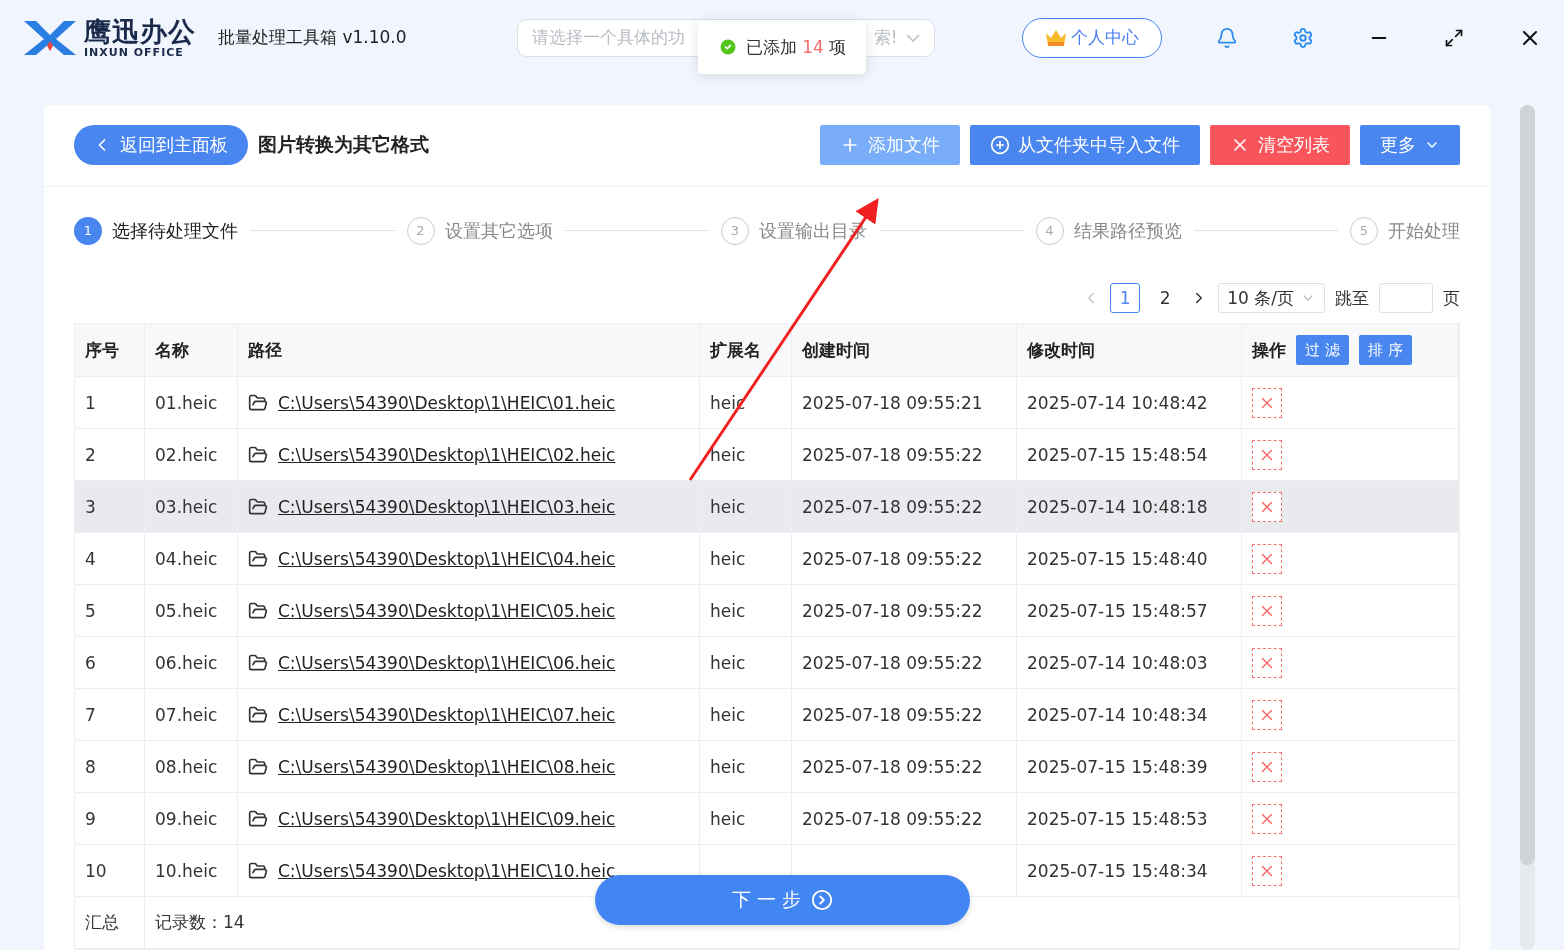 The width and height of the screenshot is (1564, 950). I want to click on jump-label: 跳至, so click(1352, 298).